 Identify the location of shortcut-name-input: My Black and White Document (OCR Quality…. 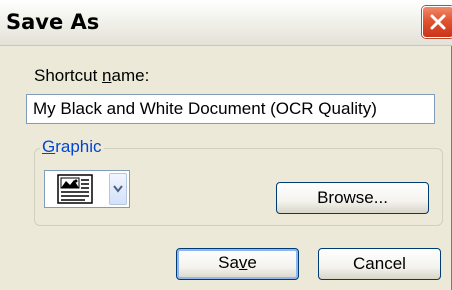
(230, 109).